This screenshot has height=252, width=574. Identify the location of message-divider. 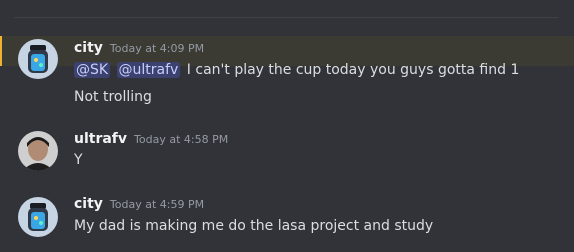
(286, 17).